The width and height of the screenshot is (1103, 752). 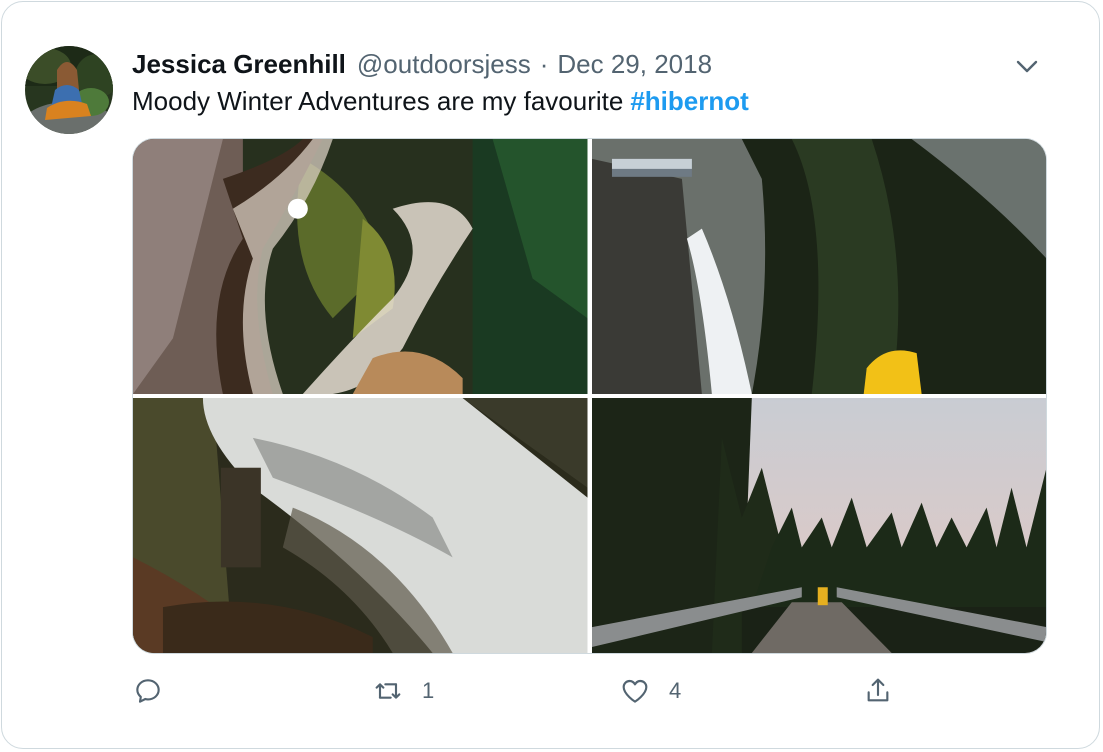 I want to click on heart-icon, so click(x=635, y=691).